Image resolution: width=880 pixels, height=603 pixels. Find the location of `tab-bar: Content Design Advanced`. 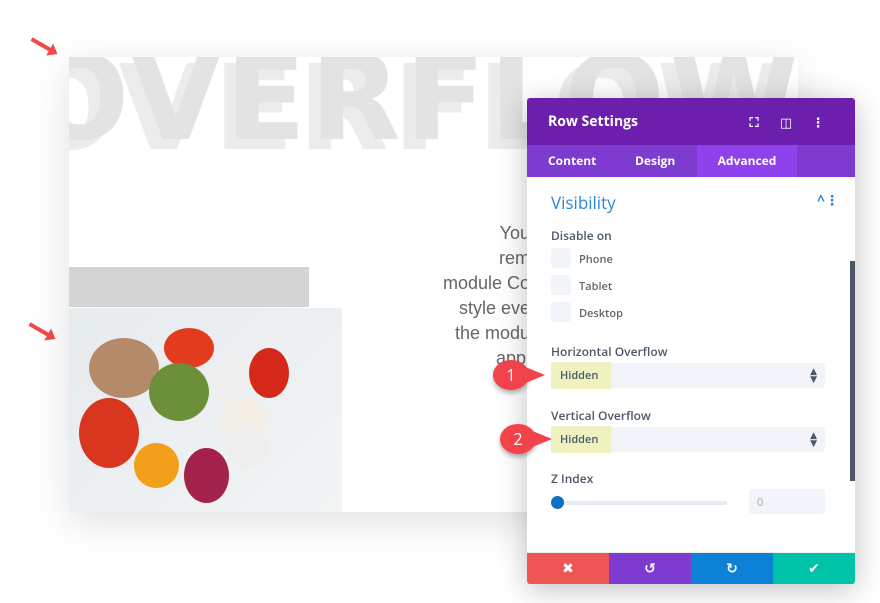

tab-bar: Content Design Advanced is located at coordinates (691, 161).